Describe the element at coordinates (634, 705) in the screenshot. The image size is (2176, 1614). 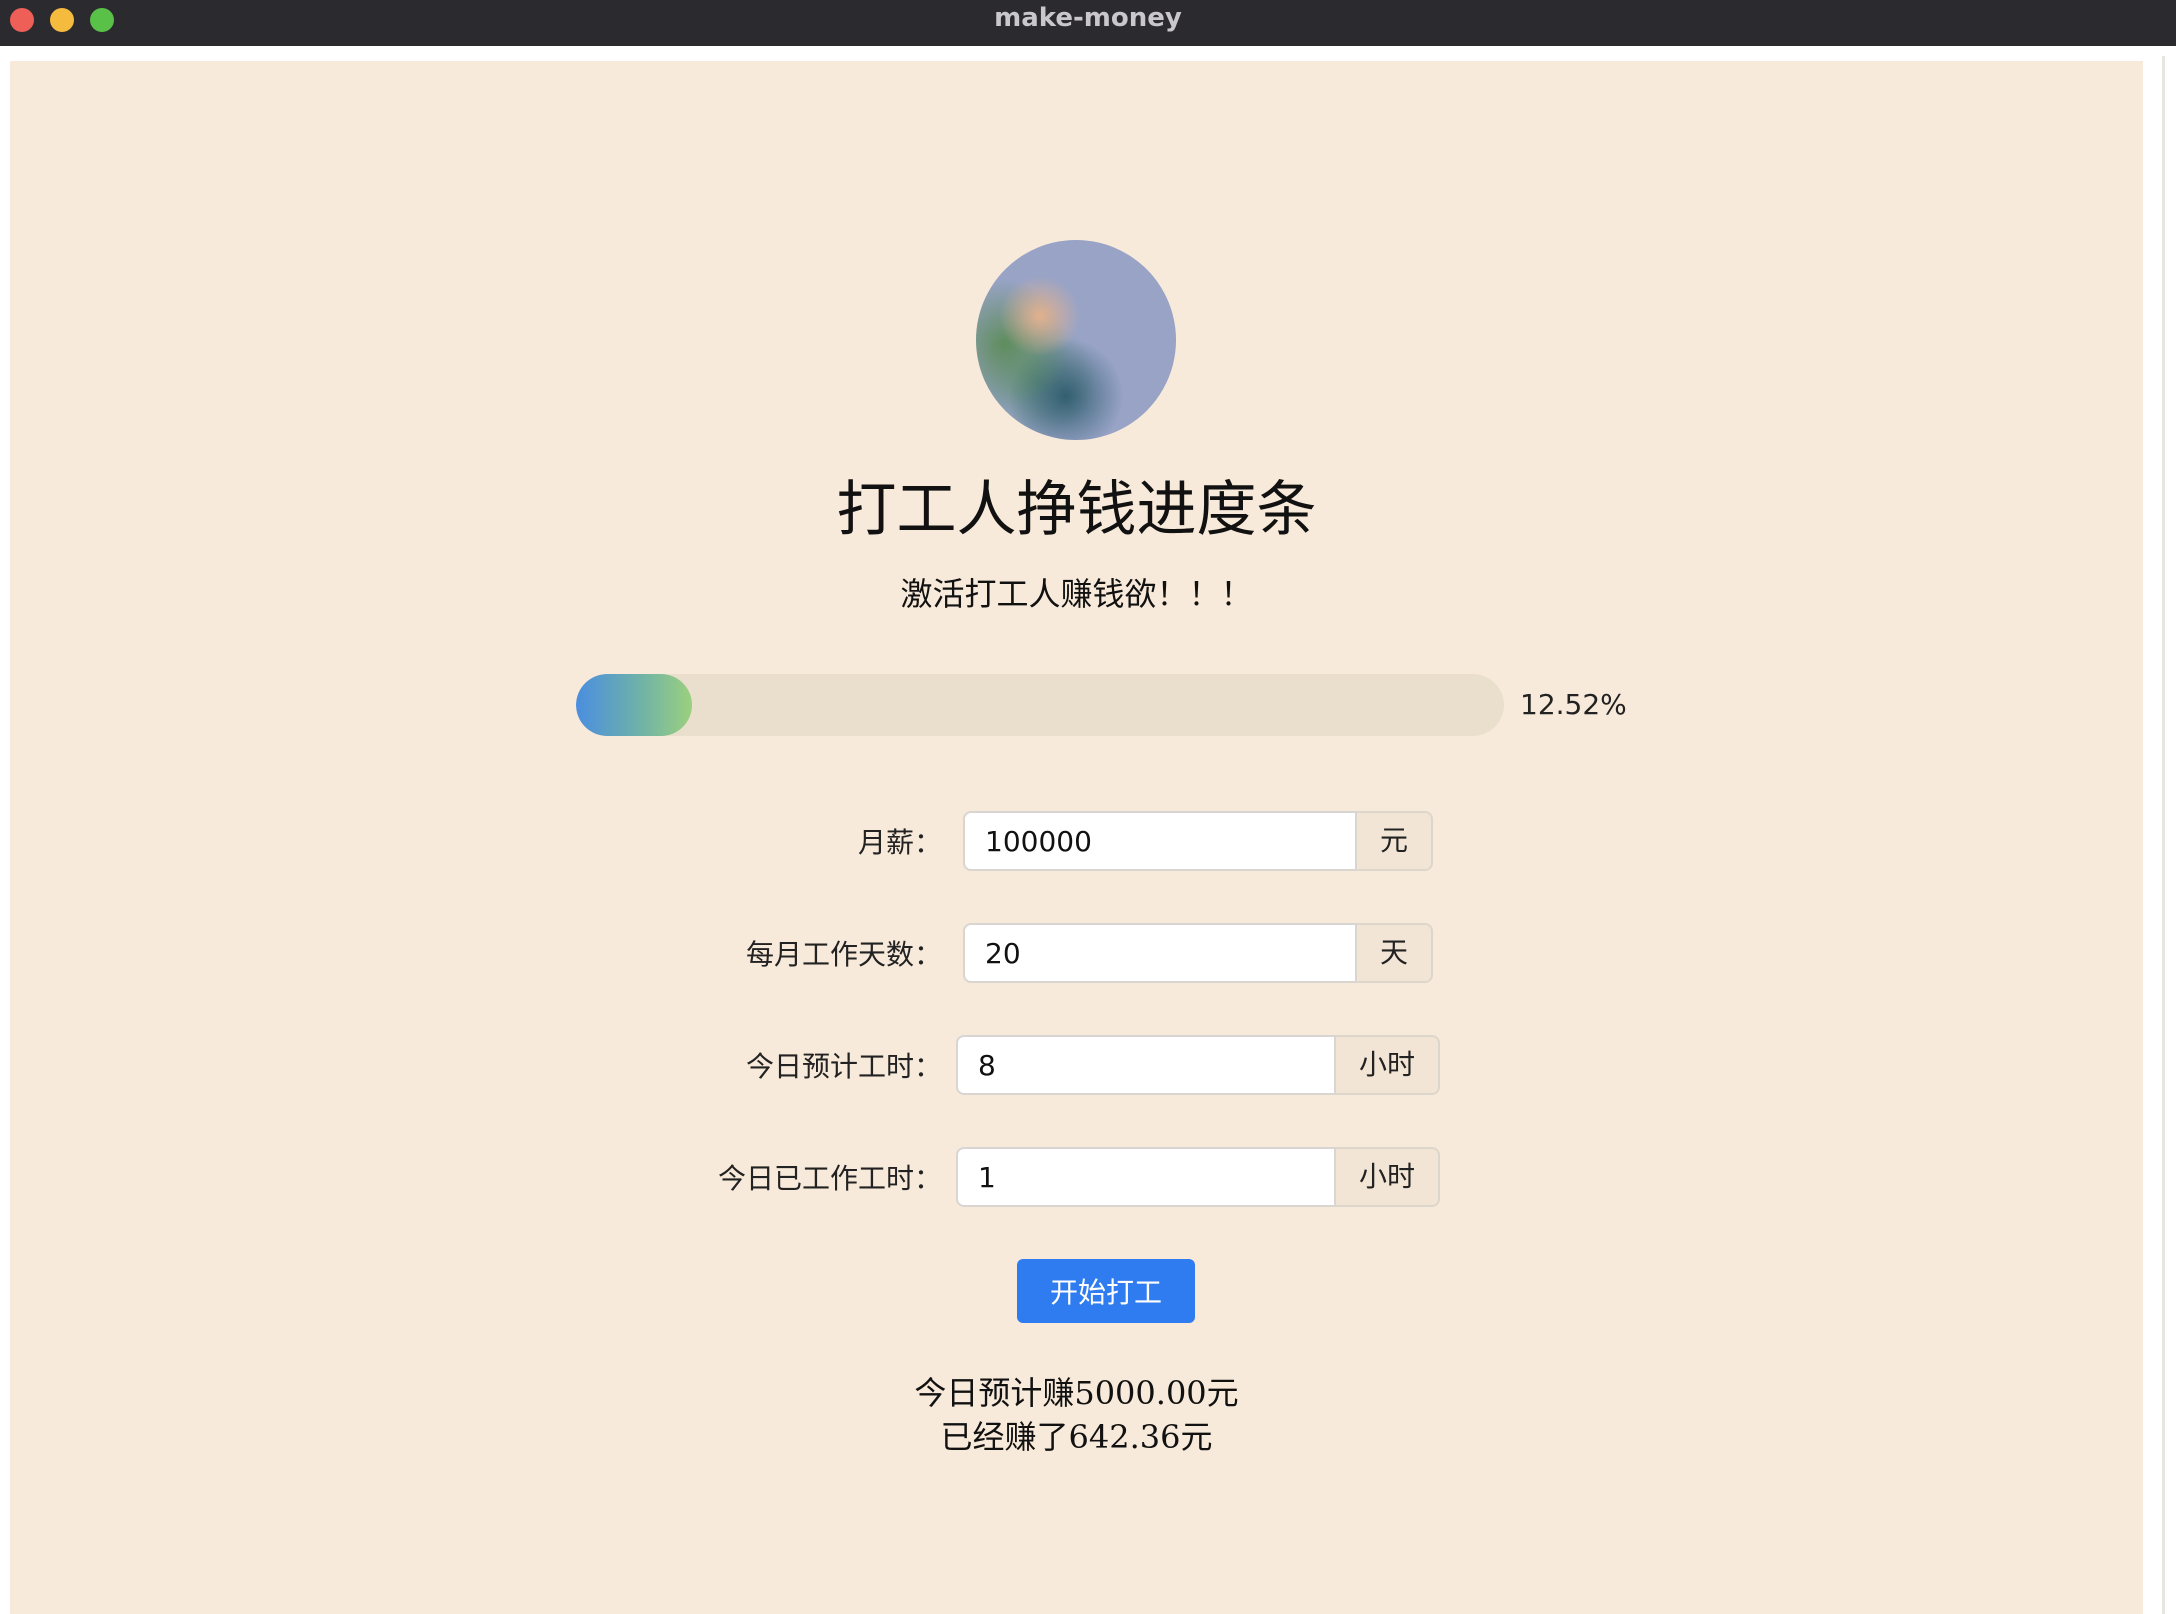
I see `progress-bar-fill` at that location.